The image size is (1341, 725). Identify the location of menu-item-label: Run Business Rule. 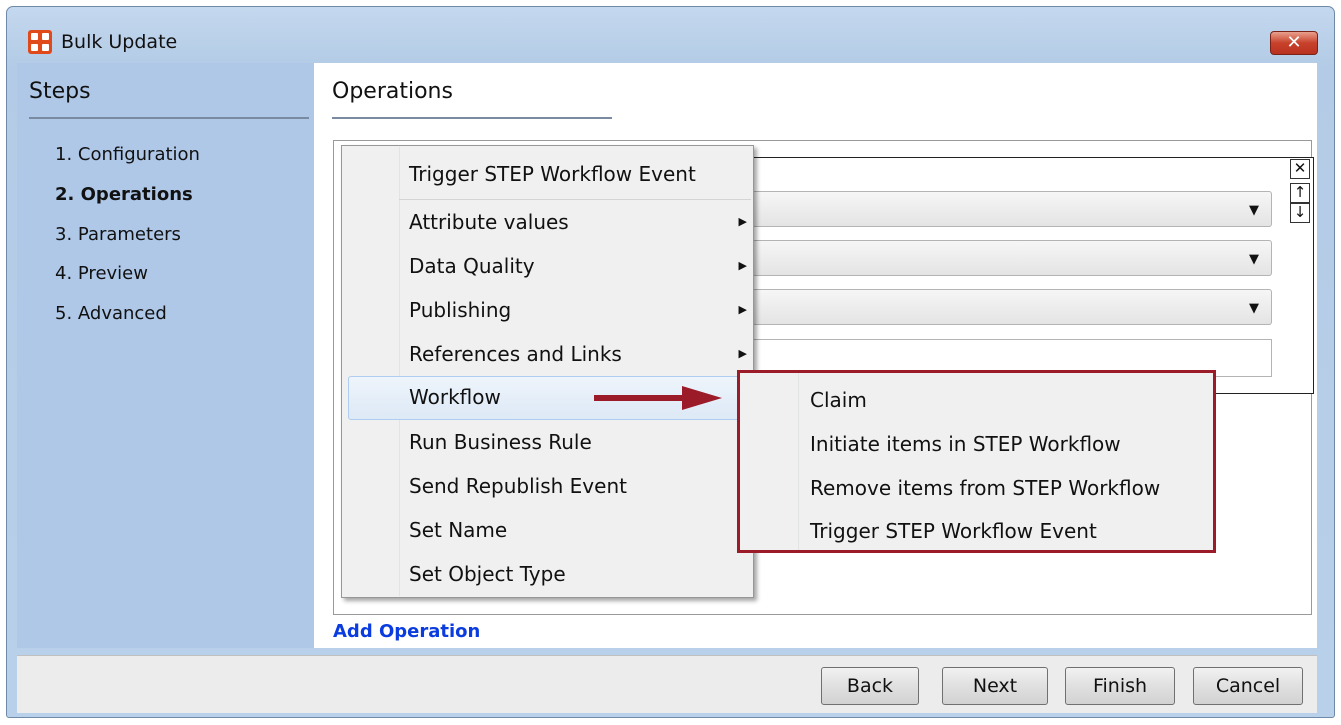
(500, 442).